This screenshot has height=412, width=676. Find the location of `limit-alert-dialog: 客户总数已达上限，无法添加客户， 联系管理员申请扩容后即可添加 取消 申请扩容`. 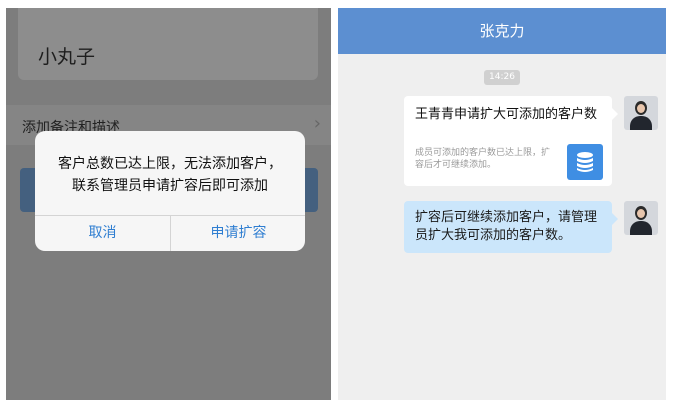

limit-alert-dialog: 客户总数已达上限，无法添加客户， 联系管理员申请扩容后即可添加 取消 申请扩容 is located at coordinates (170, 191).